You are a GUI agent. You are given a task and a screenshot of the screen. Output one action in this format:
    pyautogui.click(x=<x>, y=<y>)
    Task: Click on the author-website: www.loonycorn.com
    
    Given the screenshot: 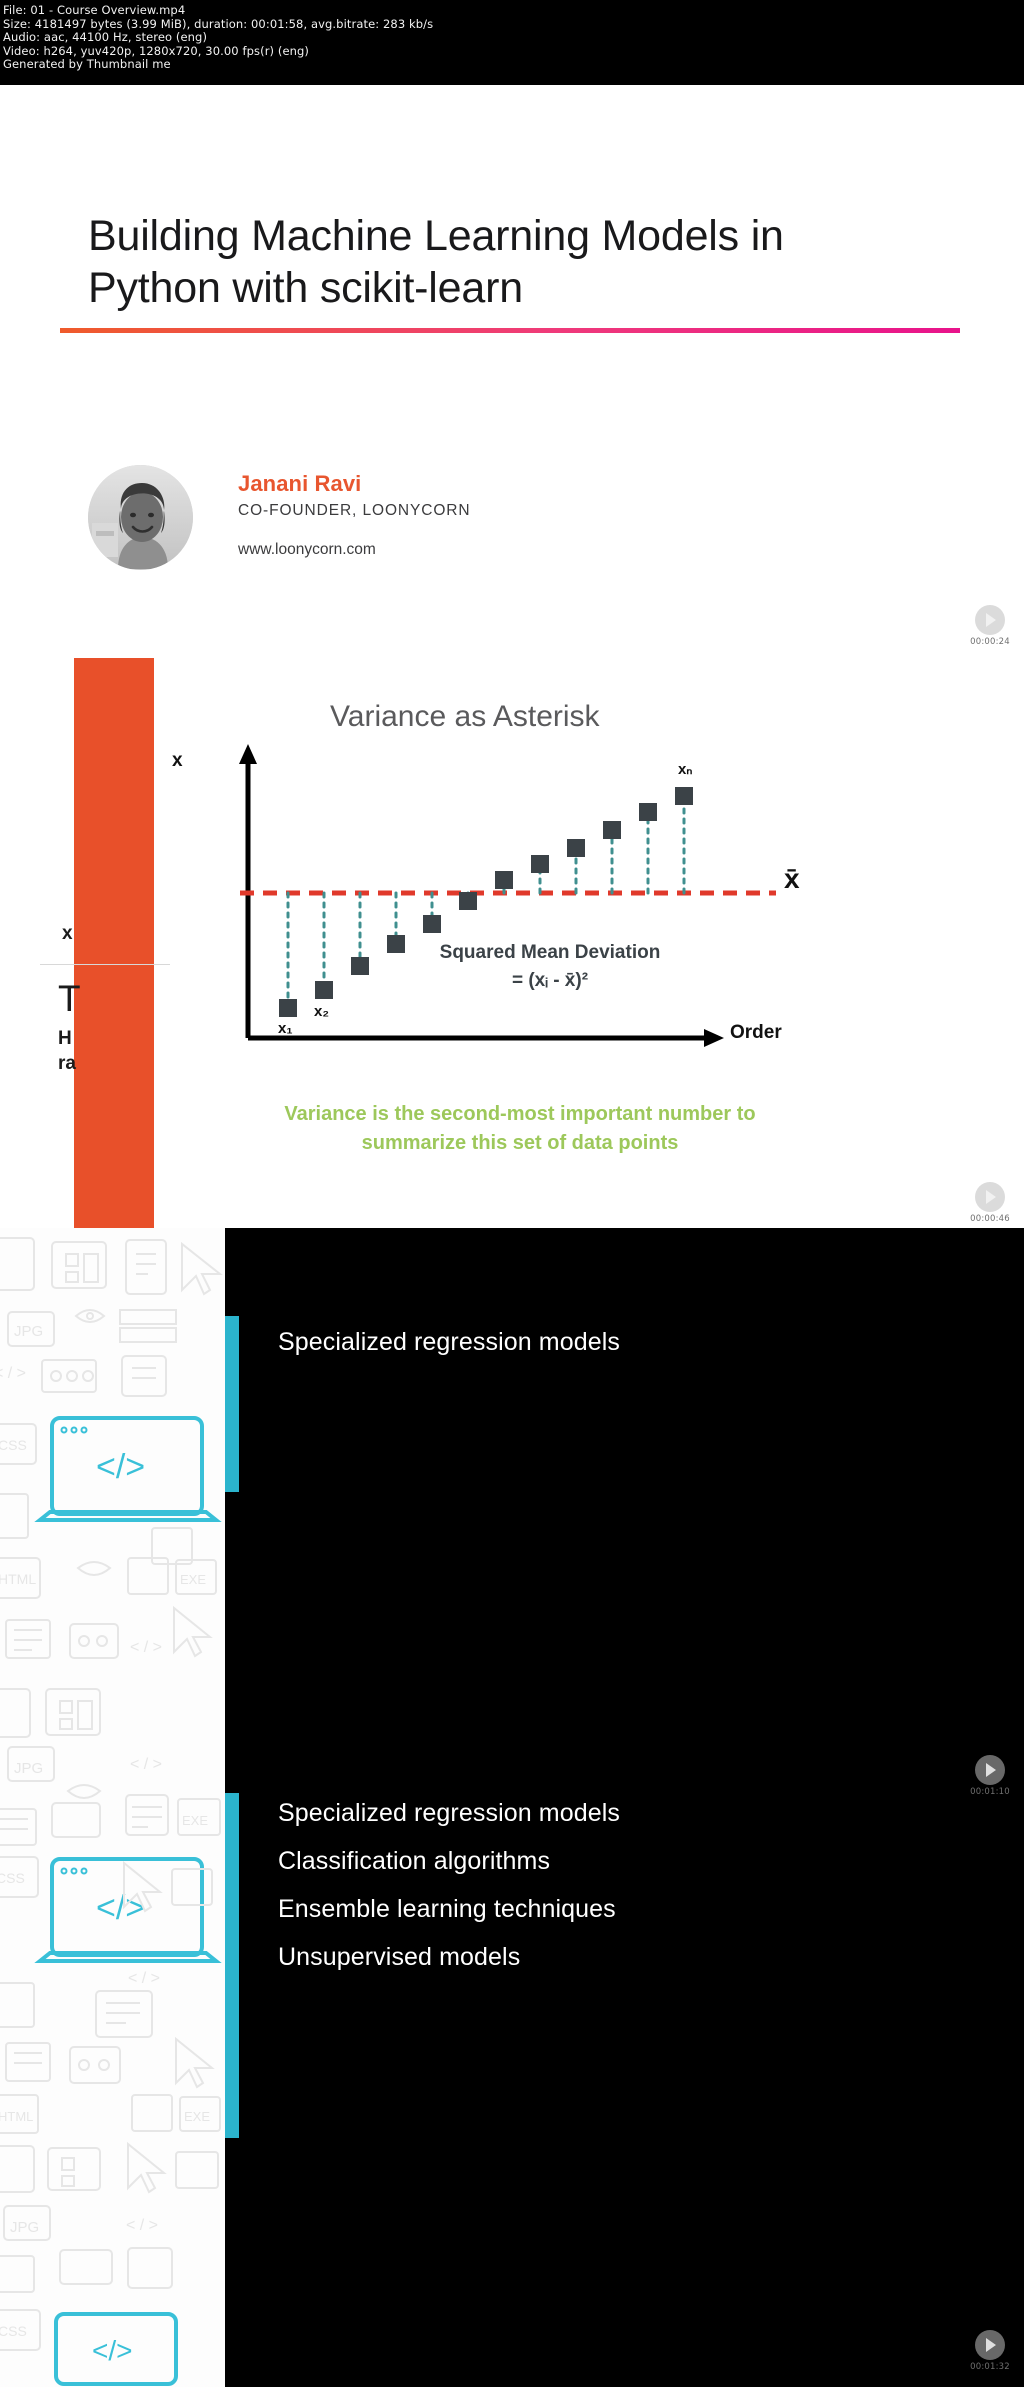 What is the action you would take?
    pyautogui.click(x=307, y=549)
    